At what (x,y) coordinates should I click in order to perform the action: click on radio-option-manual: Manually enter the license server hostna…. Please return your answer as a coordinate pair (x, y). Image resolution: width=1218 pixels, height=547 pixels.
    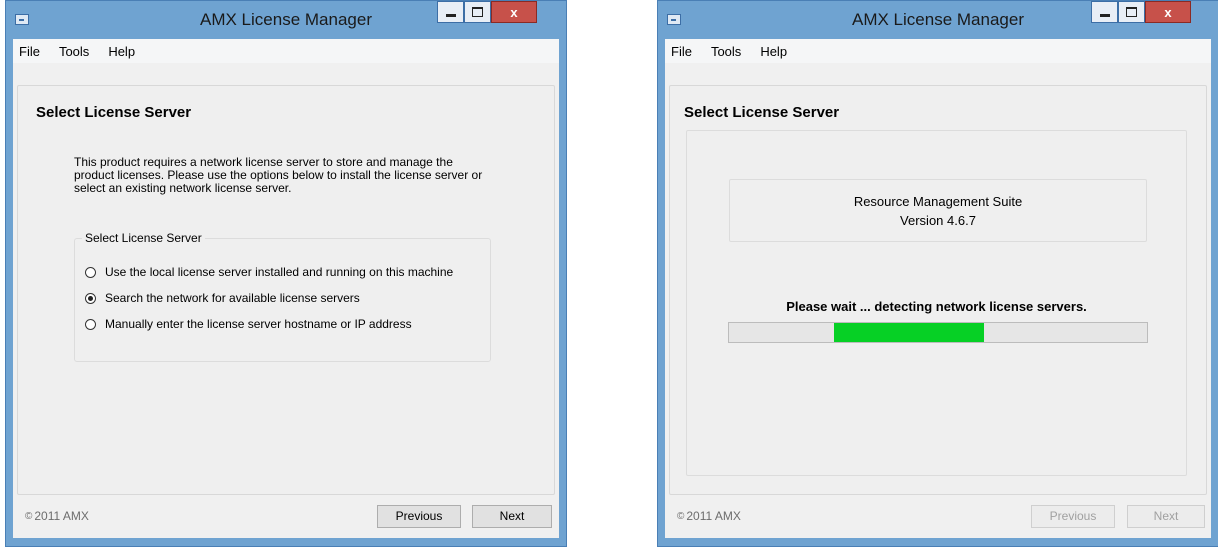
    Looking at the image, I should click on (248, 324).